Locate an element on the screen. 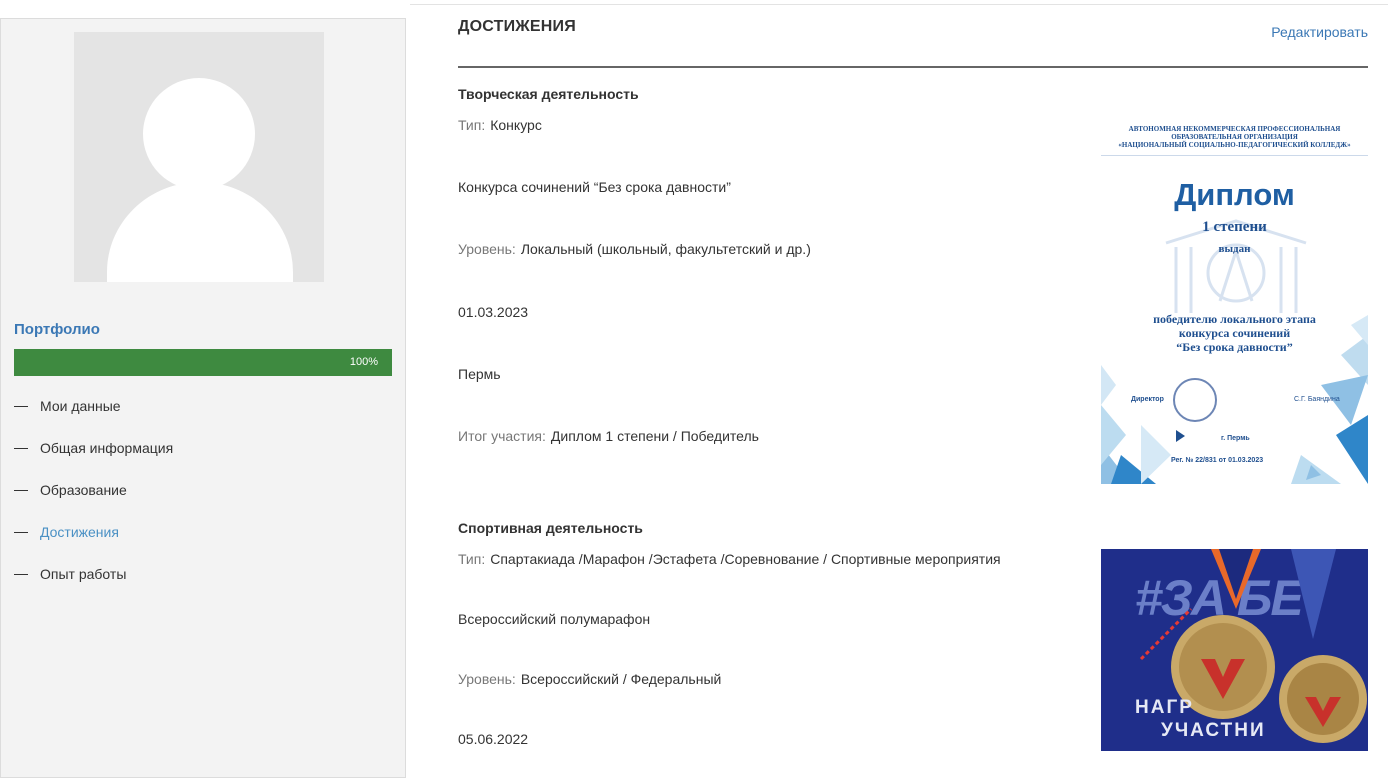 Image resolution: width=1388 pixels, height=778 pixels. achievement-name: Конкурса сочинений “Без срока давности” is located at coordinates (594, 187).